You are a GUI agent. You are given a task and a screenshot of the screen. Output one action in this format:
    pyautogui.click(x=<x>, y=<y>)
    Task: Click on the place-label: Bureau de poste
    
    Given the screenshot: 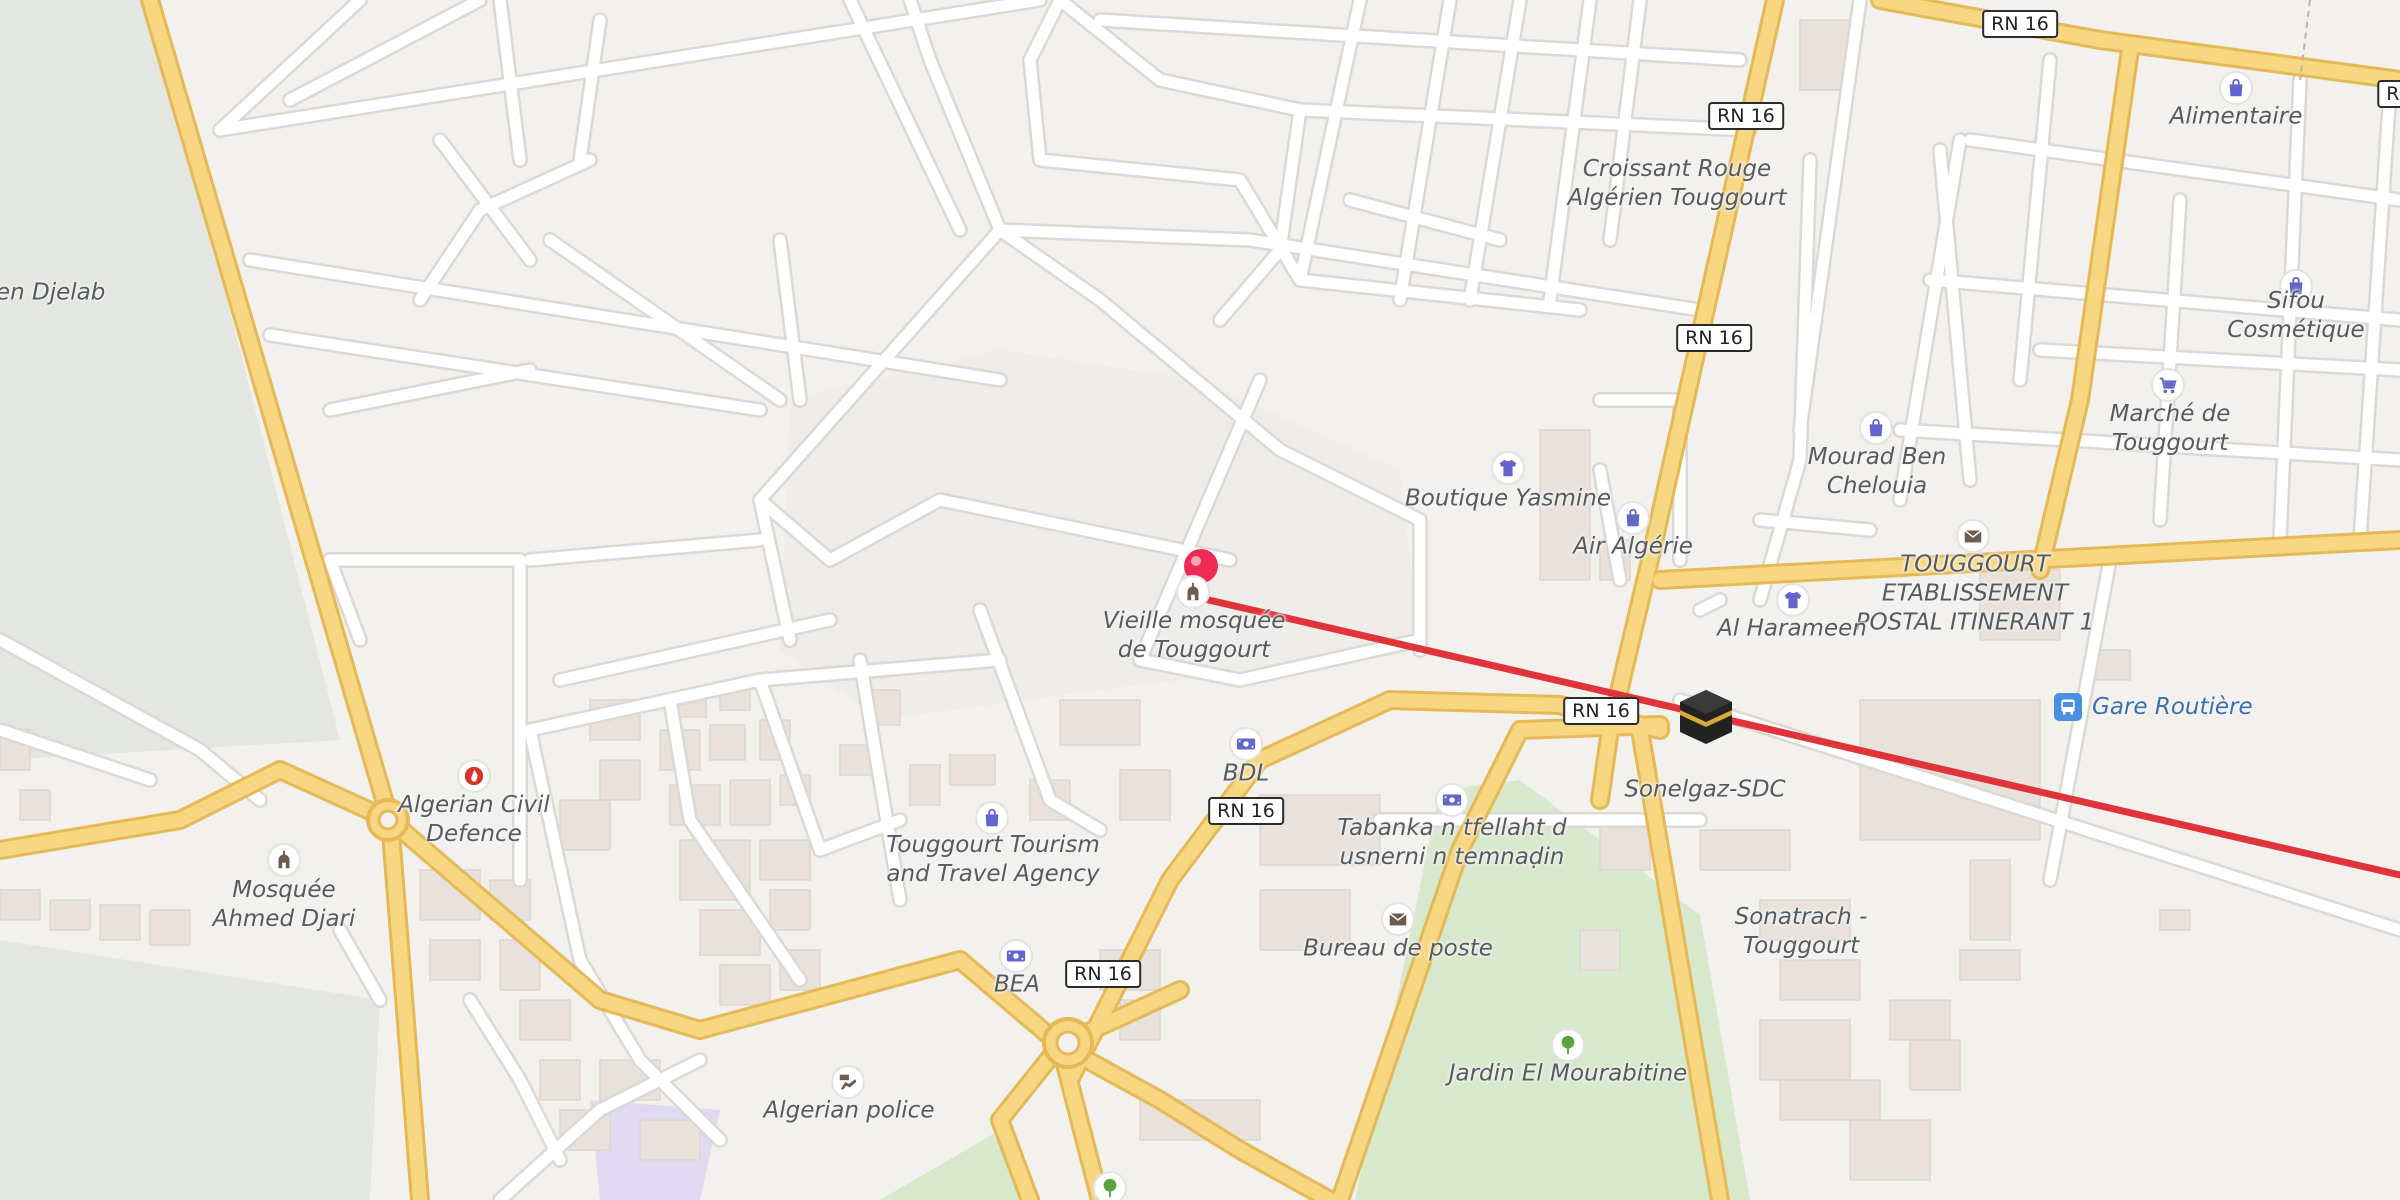 What is the action you would take?
    pyautogui.click(x=1398, y=948)
    